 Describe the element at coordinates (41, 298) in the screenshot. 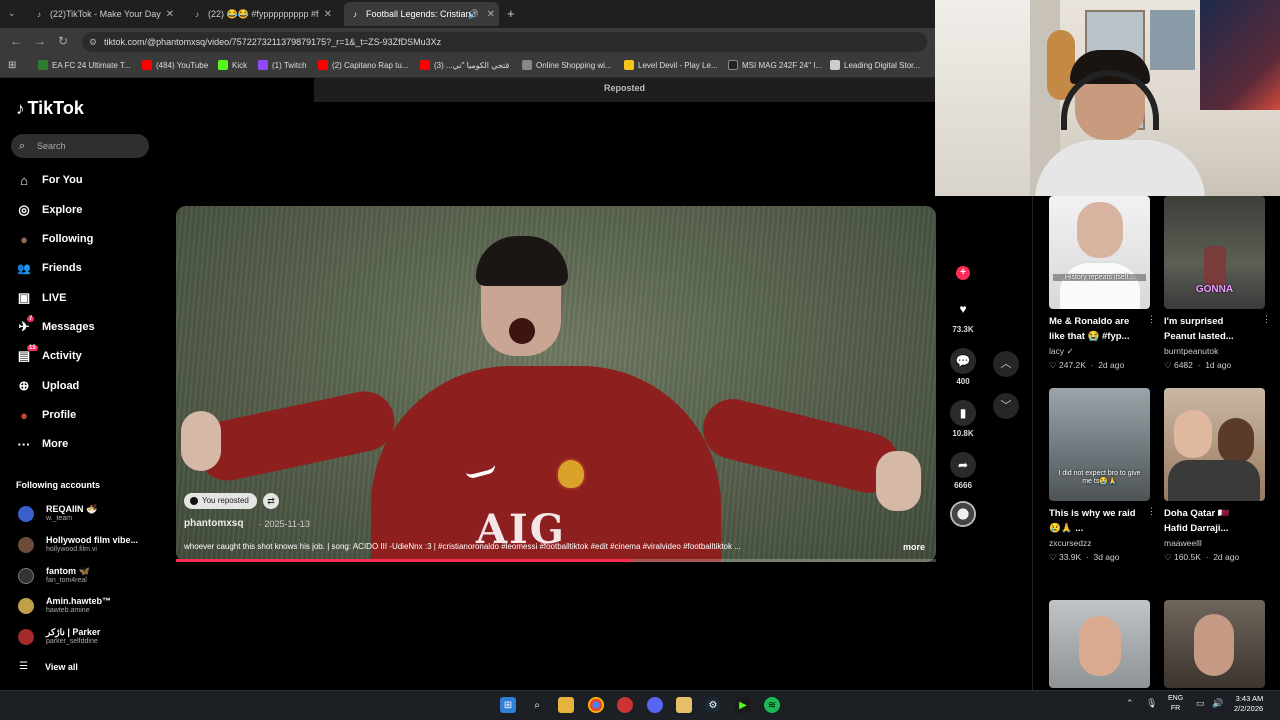

I see `nav-live: ▣ LIVE` at that location.